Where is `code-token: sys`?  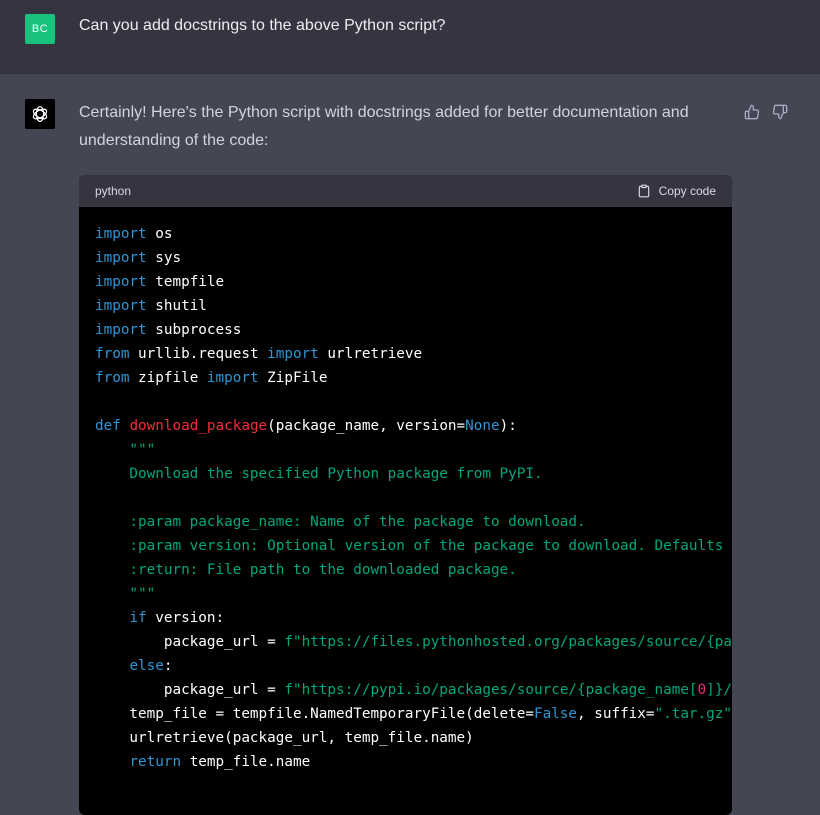 code-token: sys is located at coordinates (164, 258).